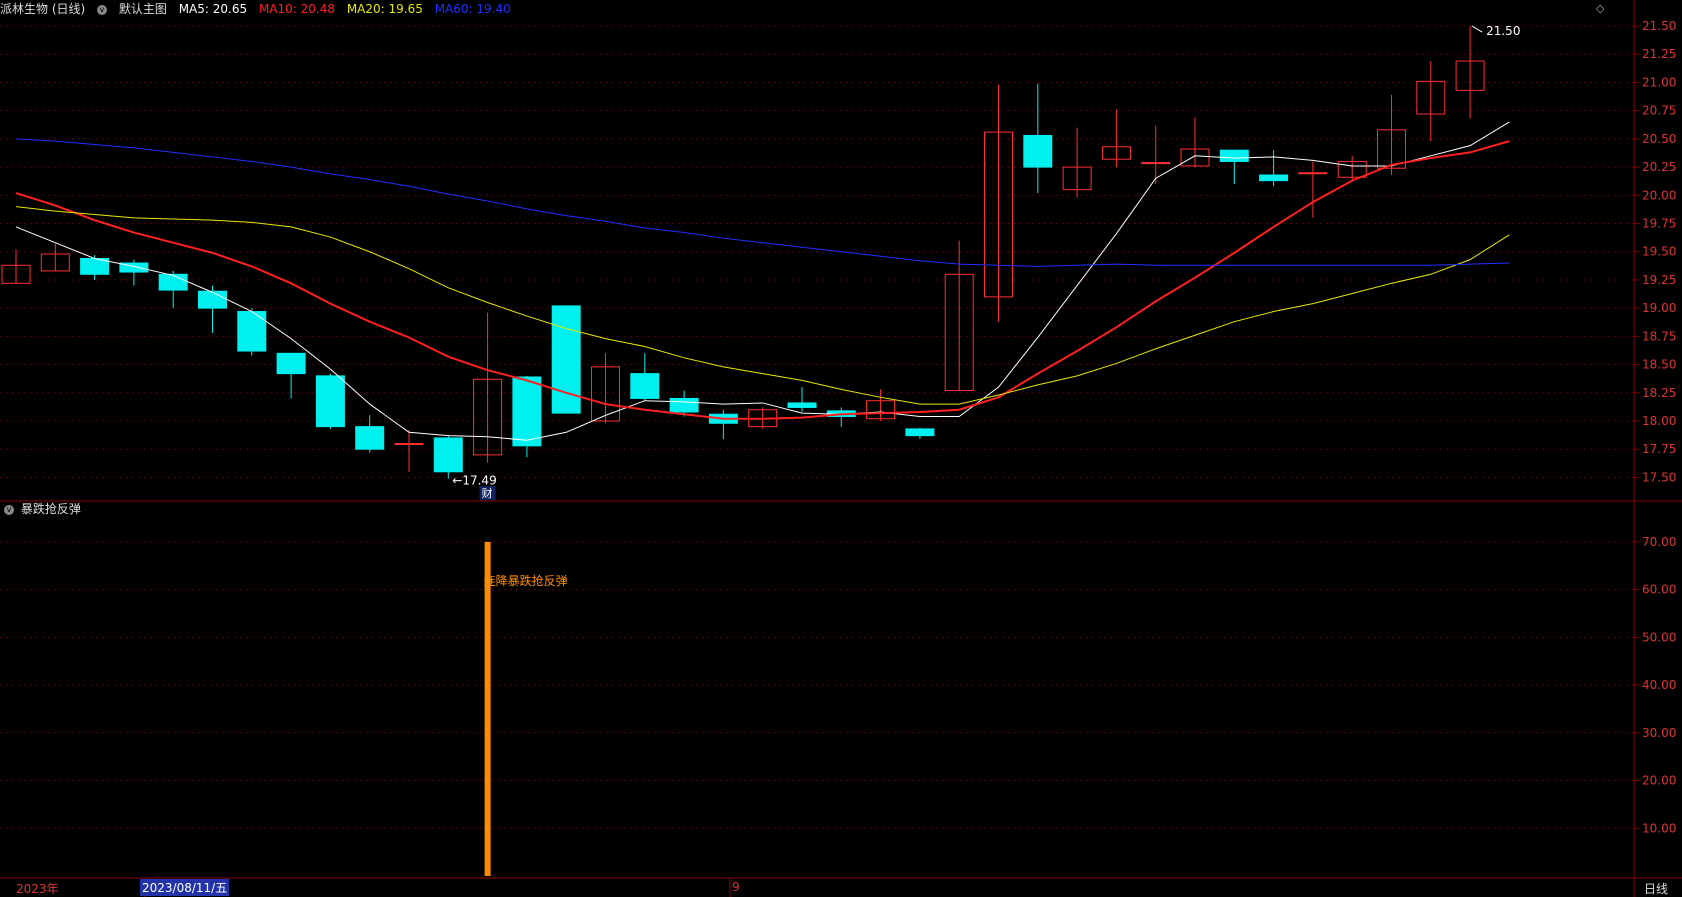 This screenshot has height=897, width=1682. What do you see at coordinates (526, 580) in the screenshot?
I see `indicator-signal-label: 连降暴跌抢反弹` at bounding box center [526, 580].